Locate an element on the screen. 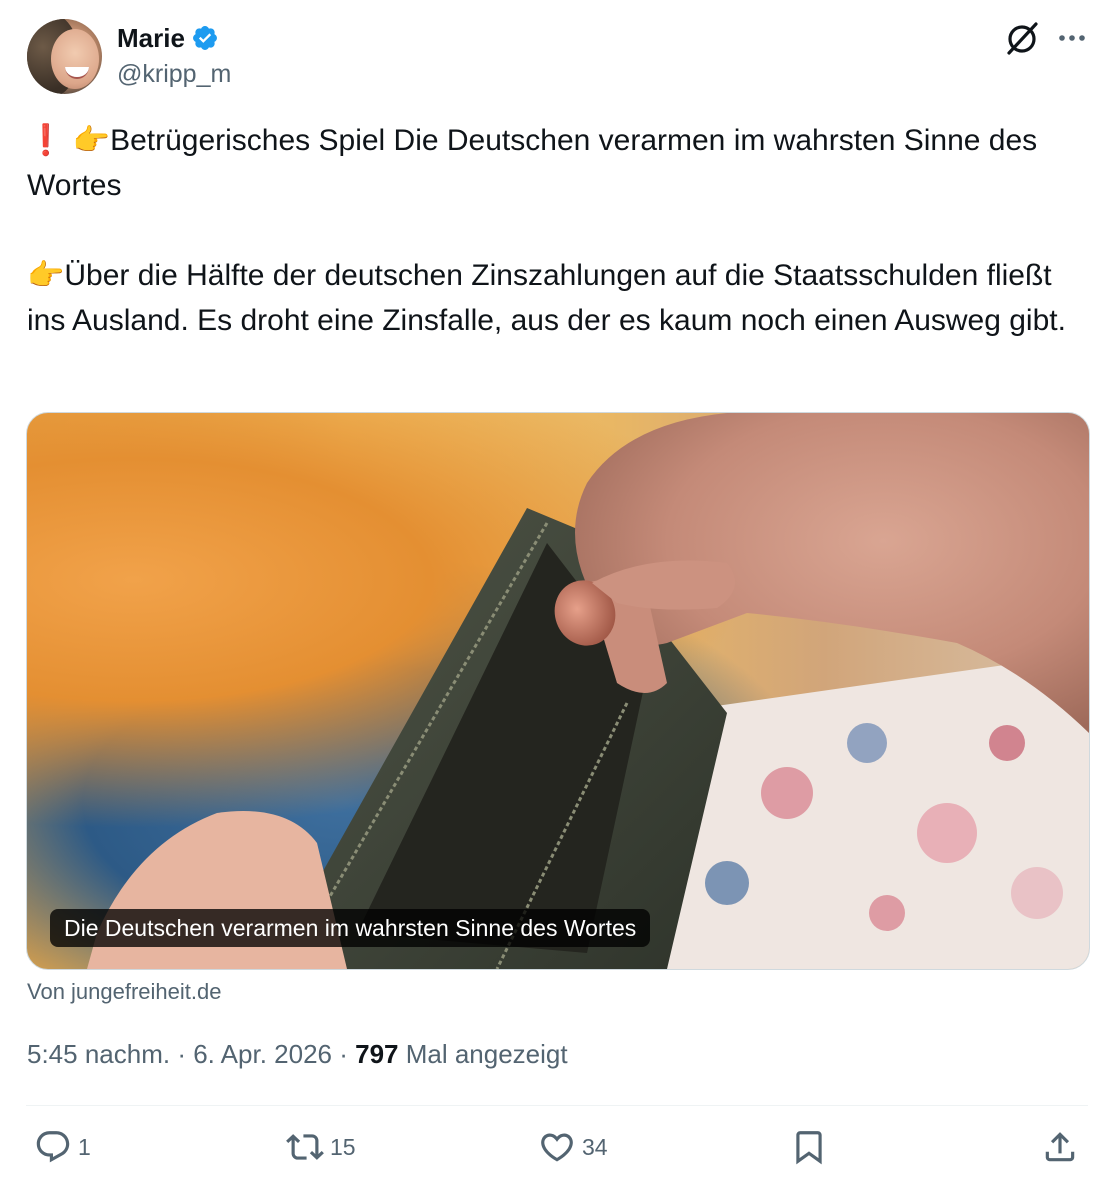 This screenshot has height=1186, width=1119. like-count: 34 is located at coordinates (595, 1146).